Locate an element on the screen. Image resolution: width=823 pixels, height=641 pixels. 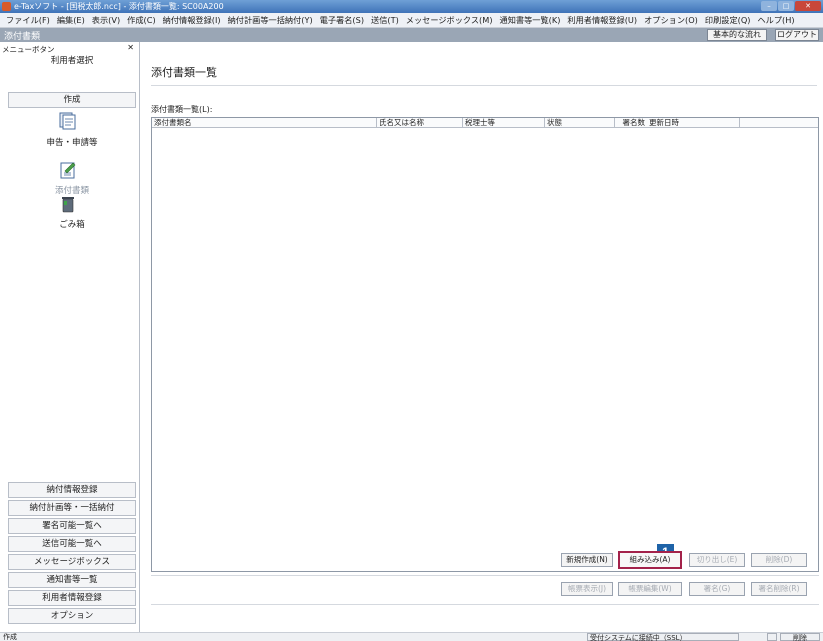
column-header-status: 状態 is located at coordinates (580, 123).